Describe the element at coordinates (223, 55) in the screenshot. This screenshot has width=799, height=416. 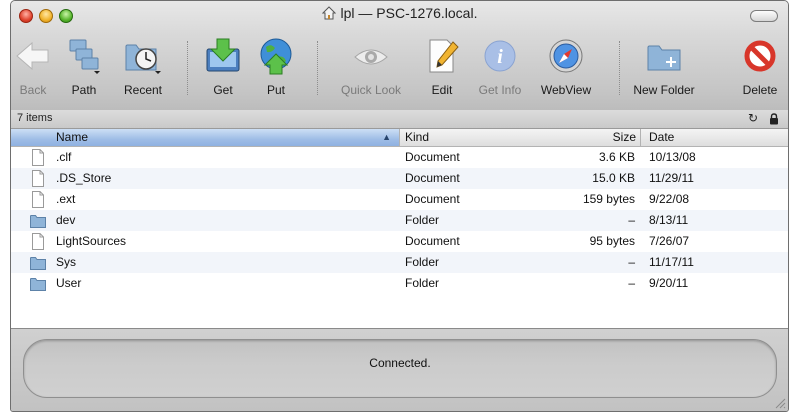
I see `download-icon` at that location.